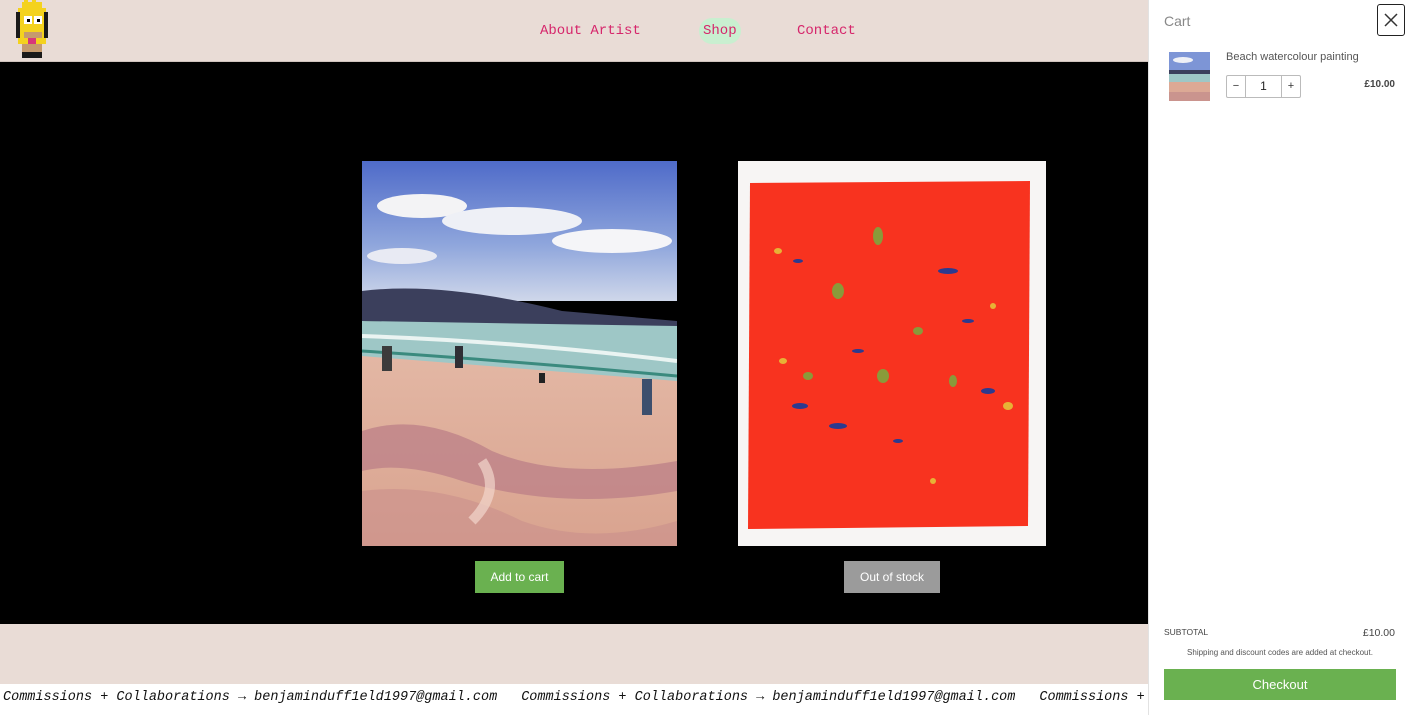 Image resolution: width=1410 pixels, height=715 pixels. I want to click on cart-title: Cart, so click(1177, 21).